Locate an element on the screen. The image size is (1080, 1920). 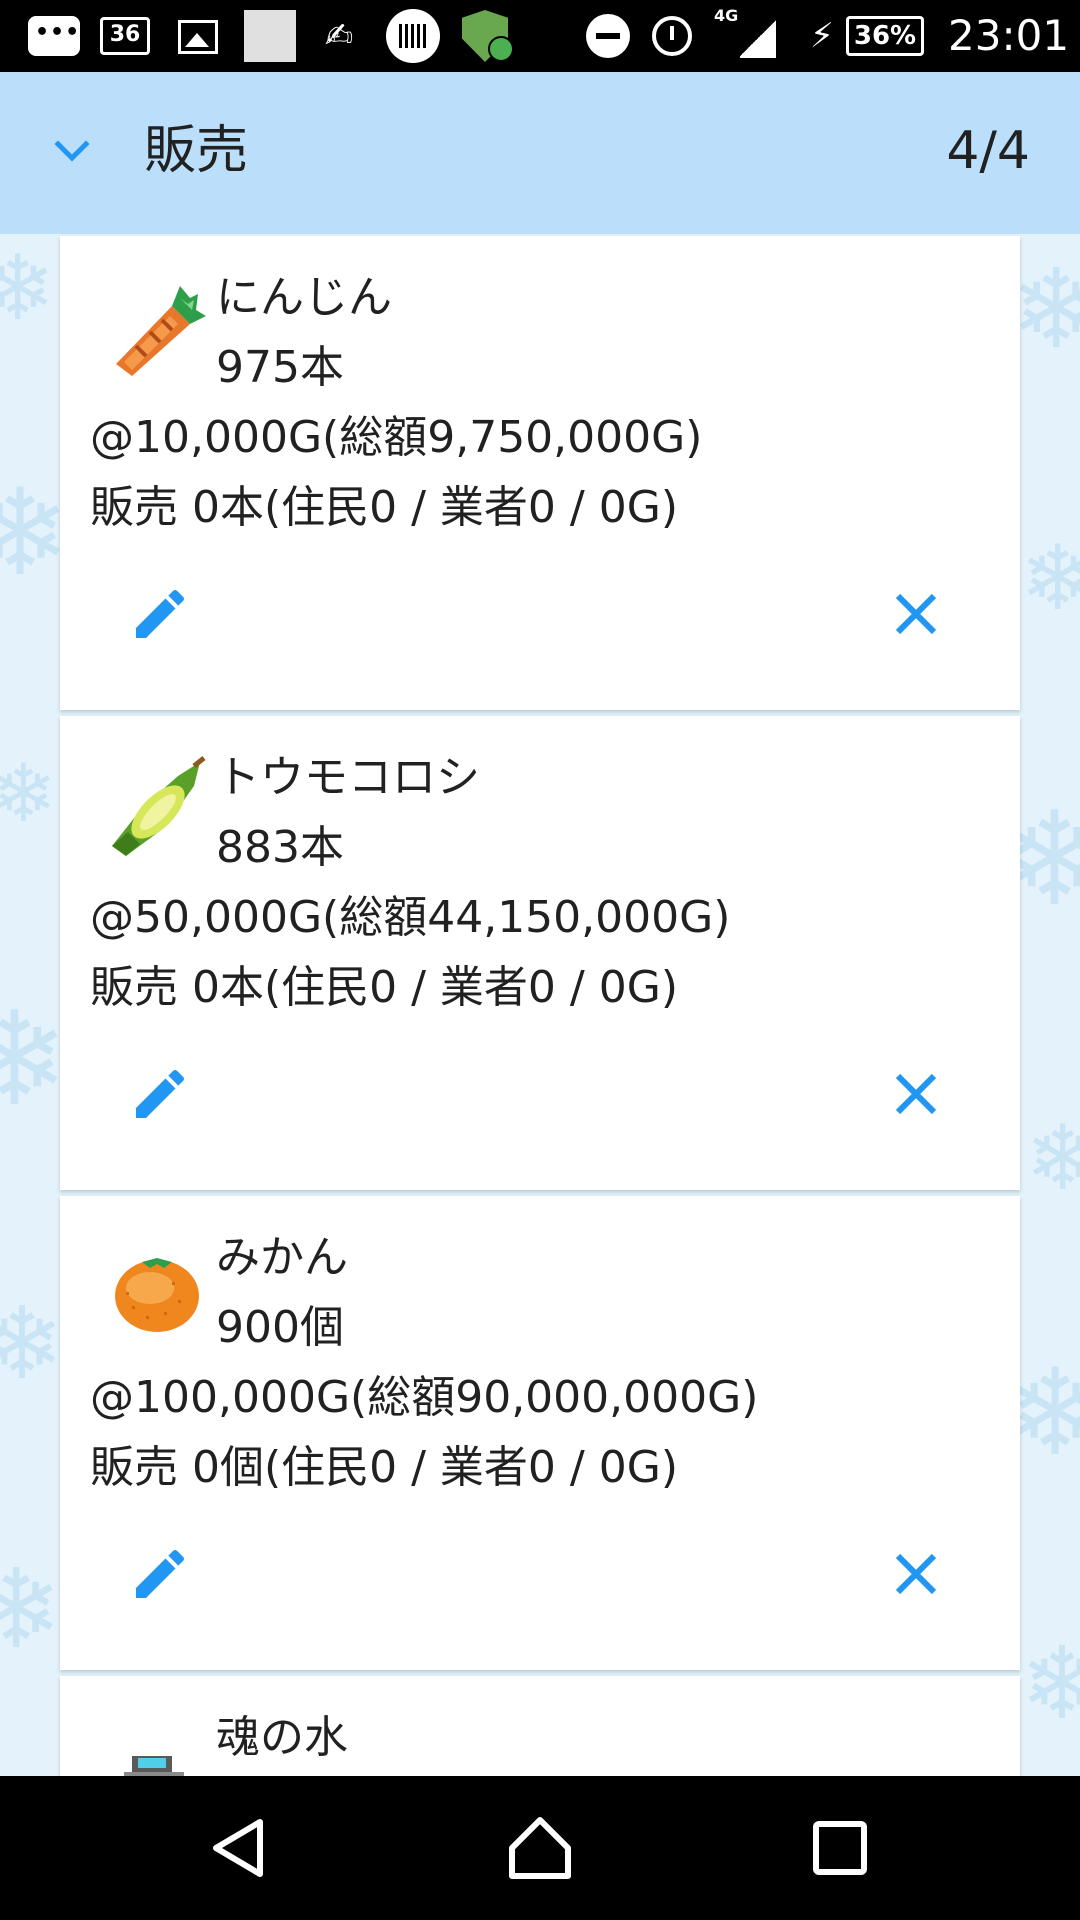
do-not-disturb-icon is located at coordinates (608, 36).